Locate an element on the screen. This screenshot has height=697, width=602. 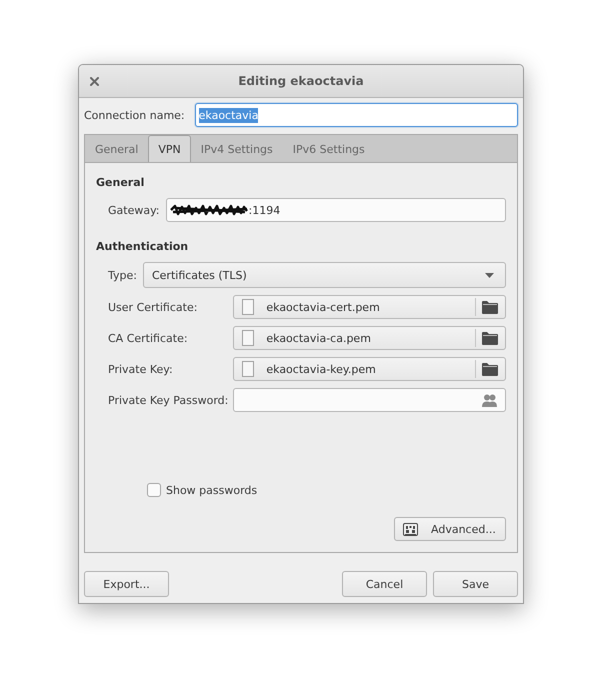
gateway-label: Gateway: is located at coordinates (134, 210).